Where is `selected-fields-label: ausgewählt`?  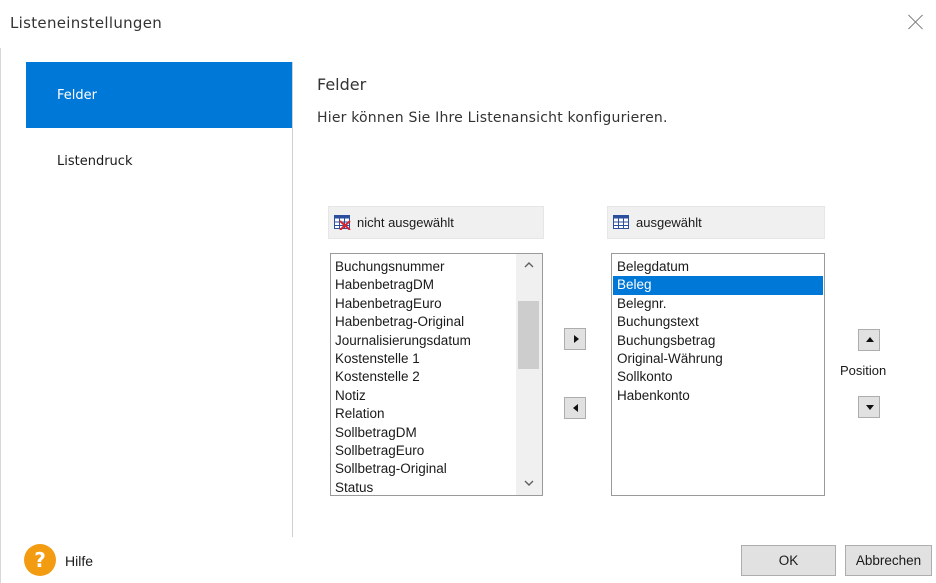
selected-fields-label: ausgewählt is located at coordinates (669, 222).